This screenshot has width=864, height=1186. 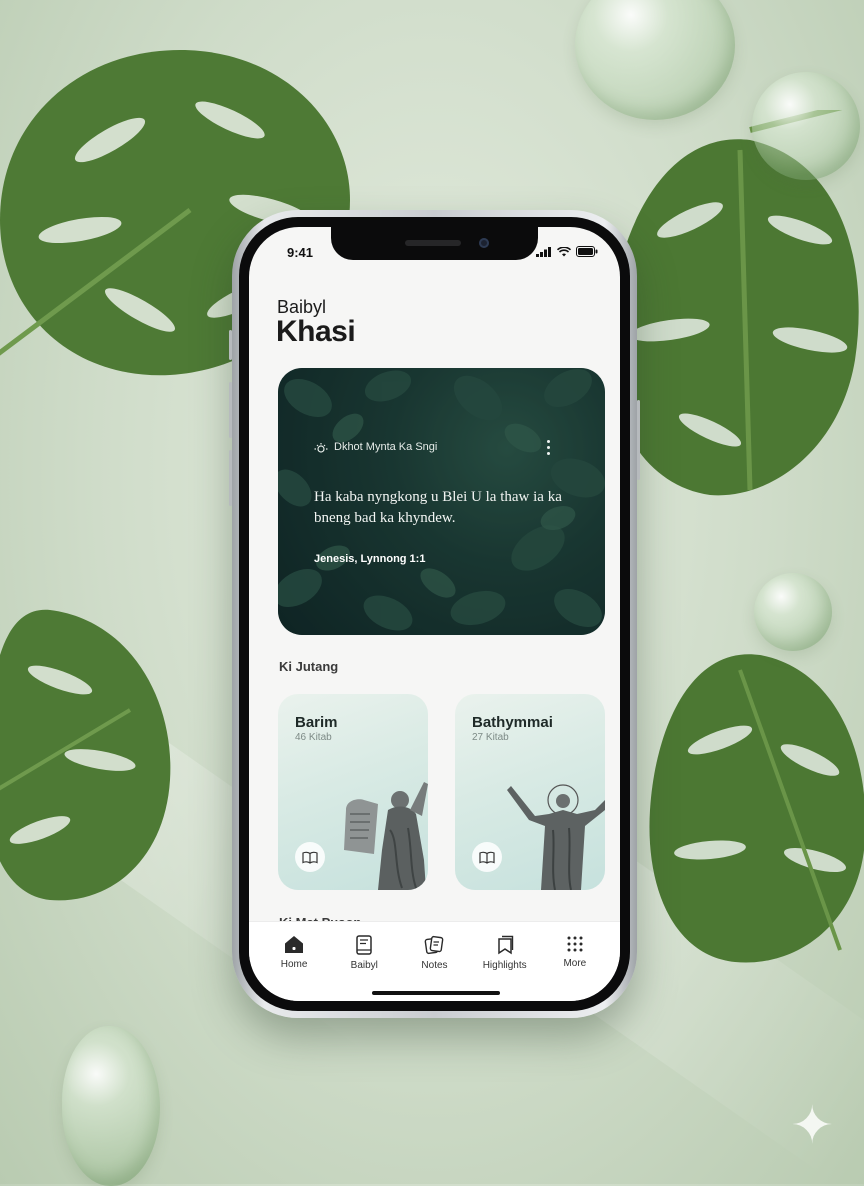 What do you see at coordinates (370, 559) in the screenshot?
I see `verse-reference: Jenesis, Lynnong 1:1` at bounding box center [370, 559].